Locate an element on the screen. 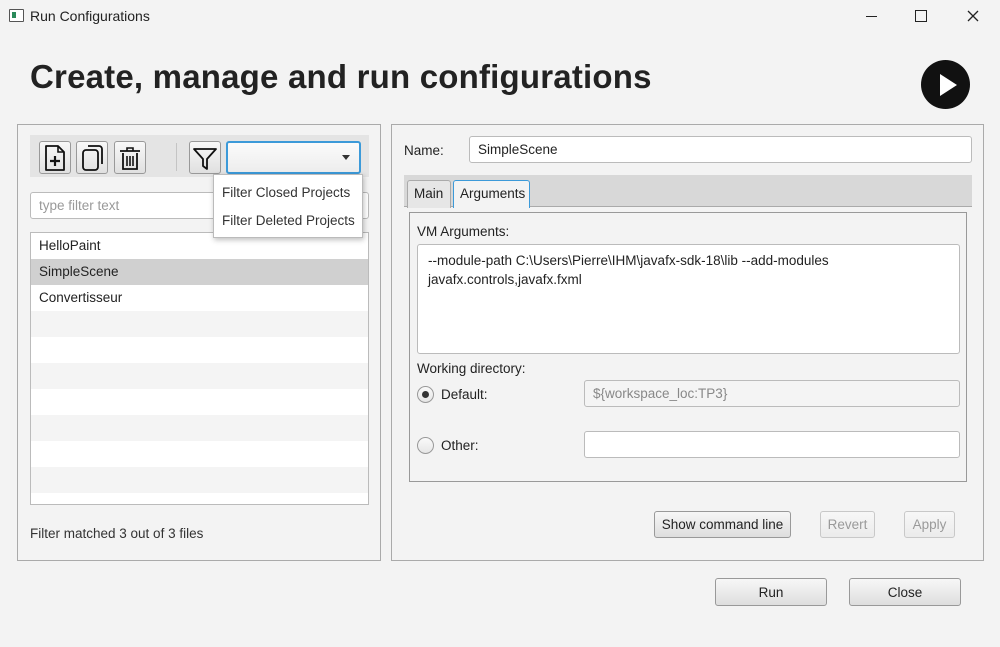  menu-item-filter-deleted: Filter Deleted Projects is located at coordinates (288, 221).